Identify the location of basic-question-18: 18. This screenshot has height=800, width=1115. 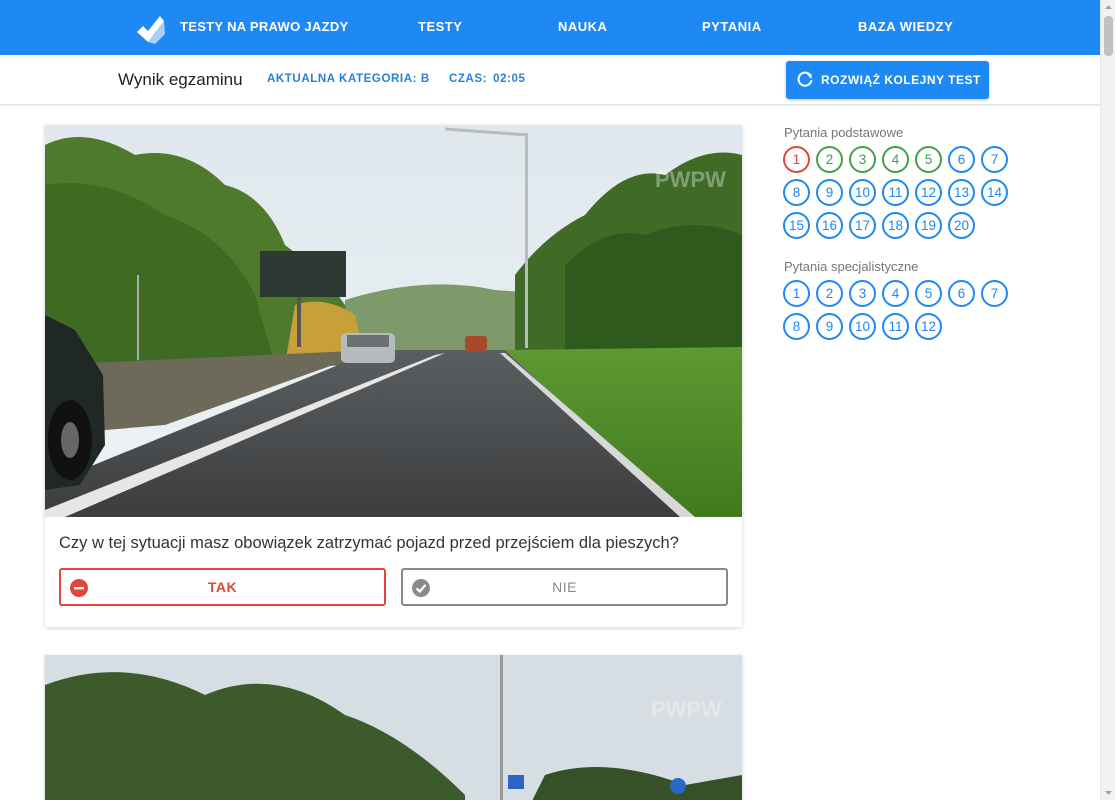
(895, 225).